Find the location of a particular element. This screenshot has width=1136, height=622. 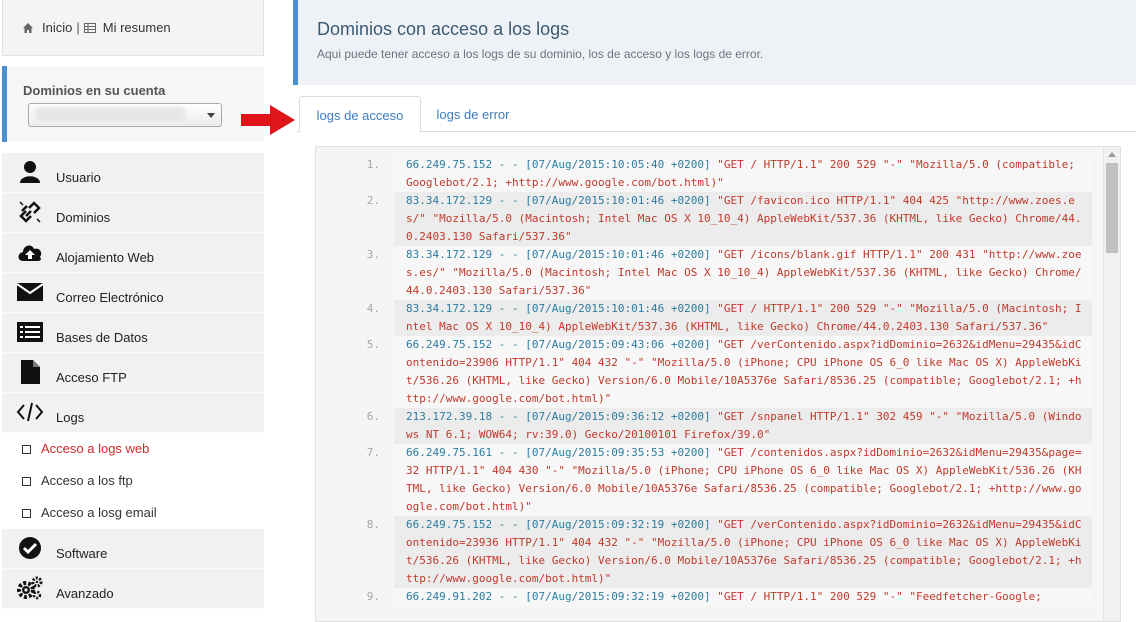

tab-logs-acceso: logs de acceso is located at coordinates (360, 114).